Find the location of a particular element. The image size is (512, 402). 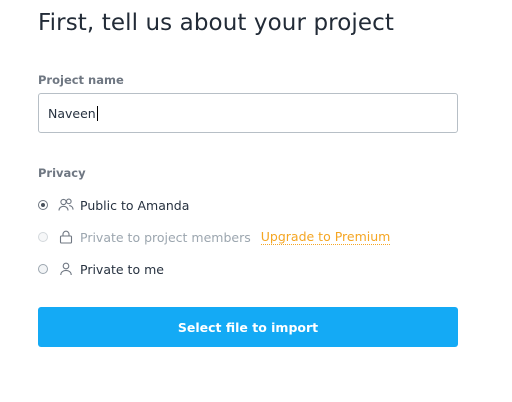

upgrade-to-premium-link: Upgrade to Premium is located at coordinates (325, 237).